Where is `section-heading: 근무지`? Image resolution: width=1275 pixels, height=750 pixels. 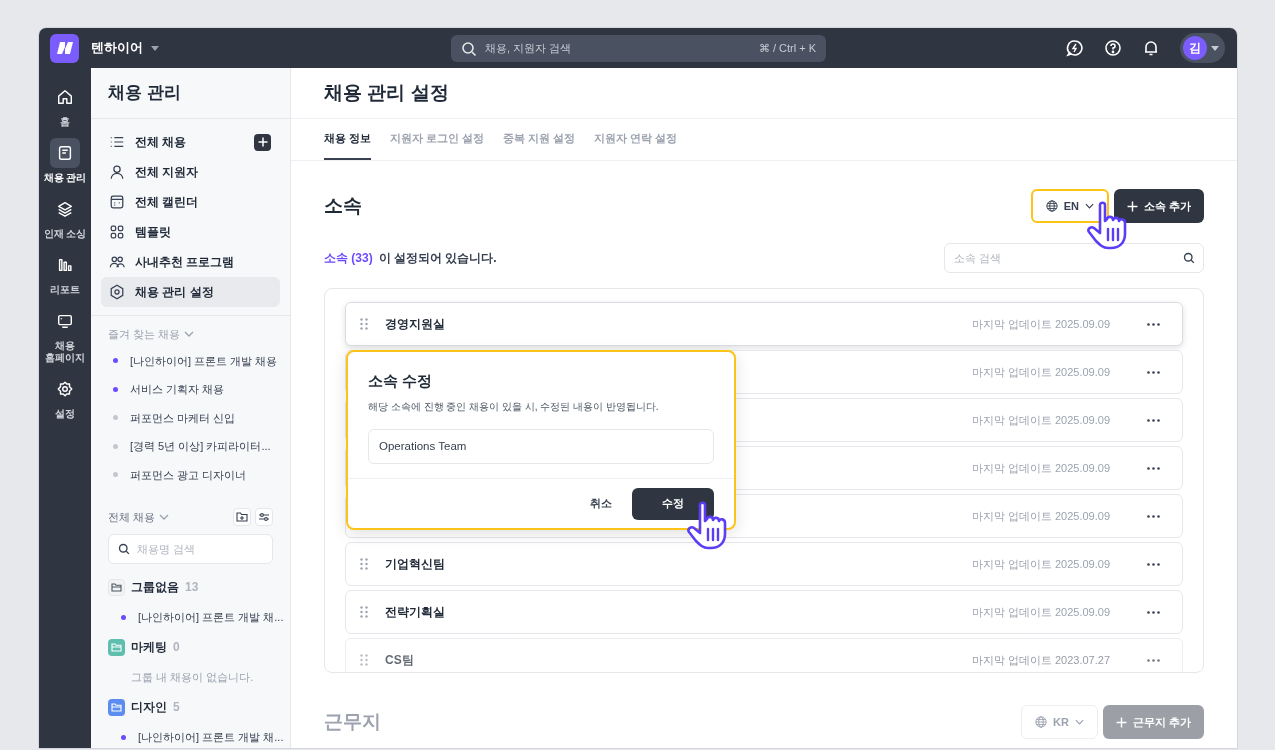 section-heading: 근무지 is located at coordinates (352, 721).